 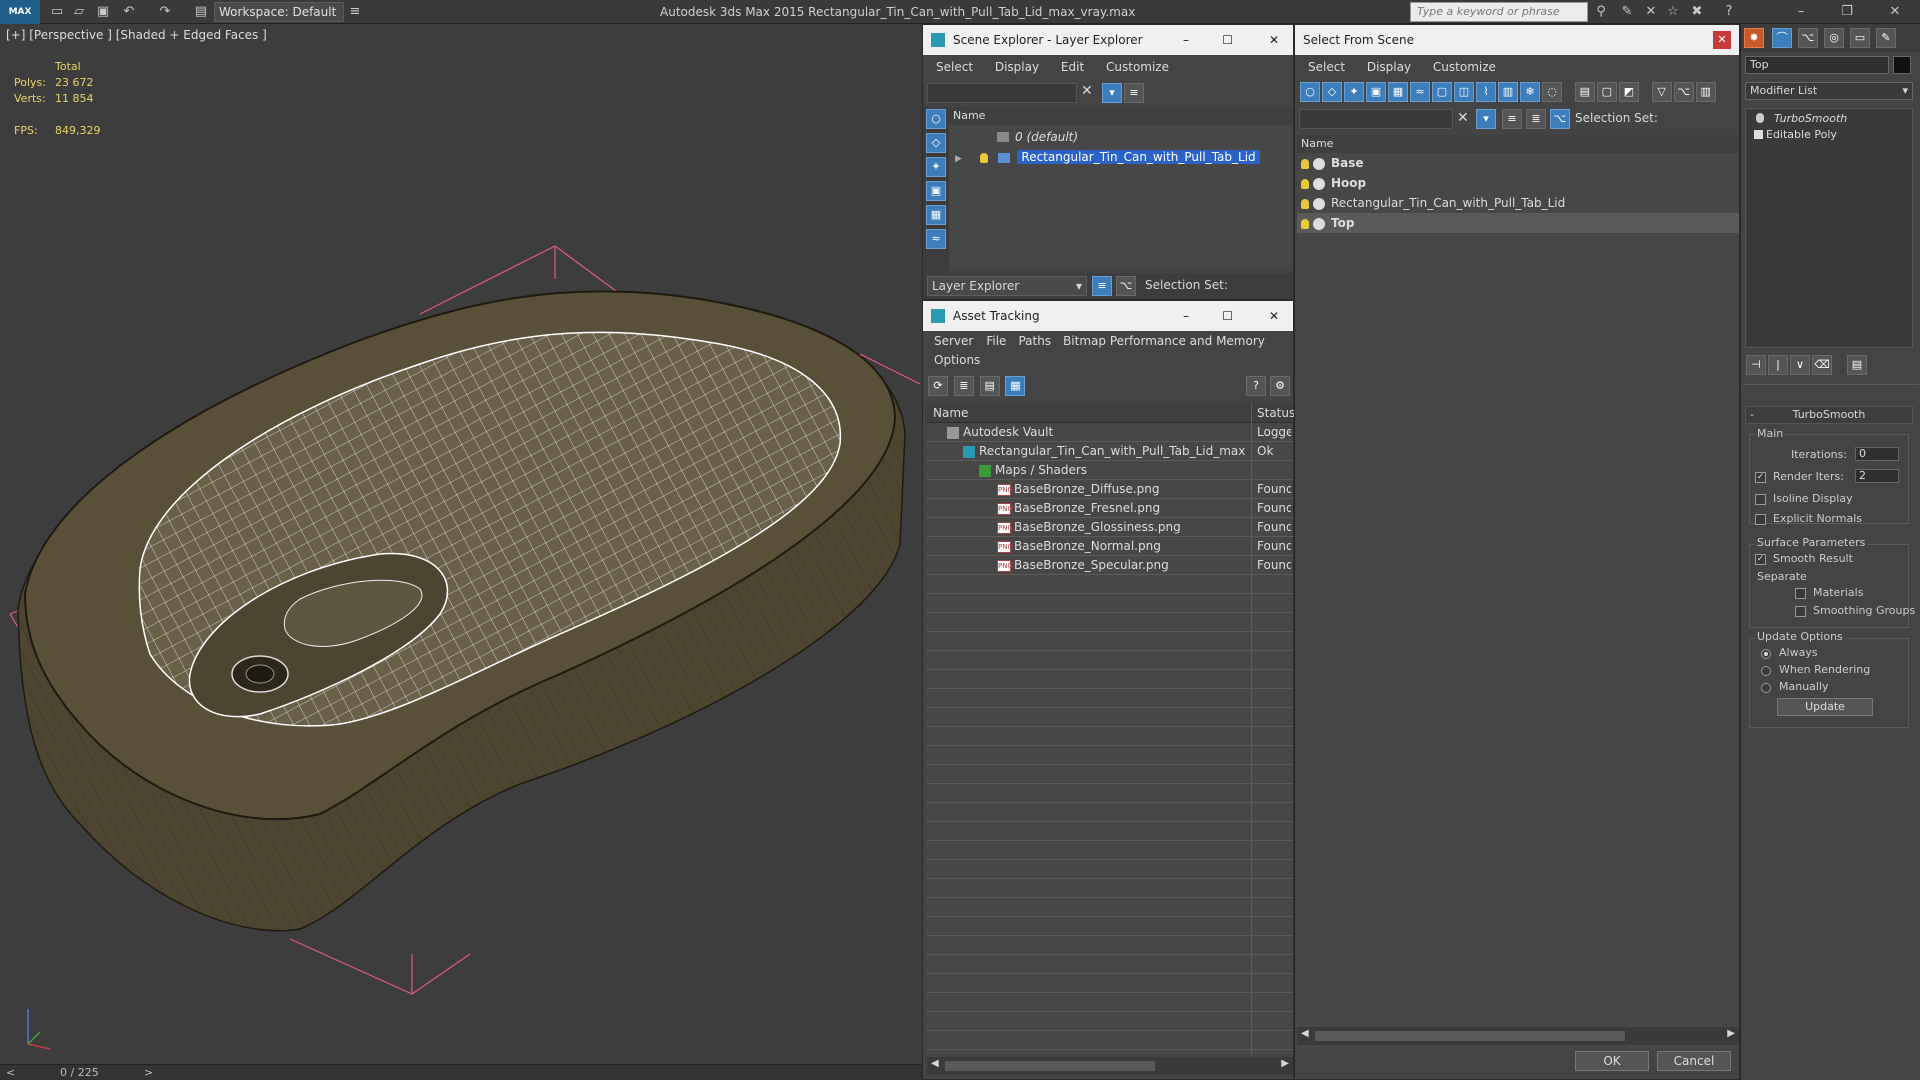 I want to click on turbosmooth-rollout-header: - TurboSmooth, so click(x=1829, y=415).